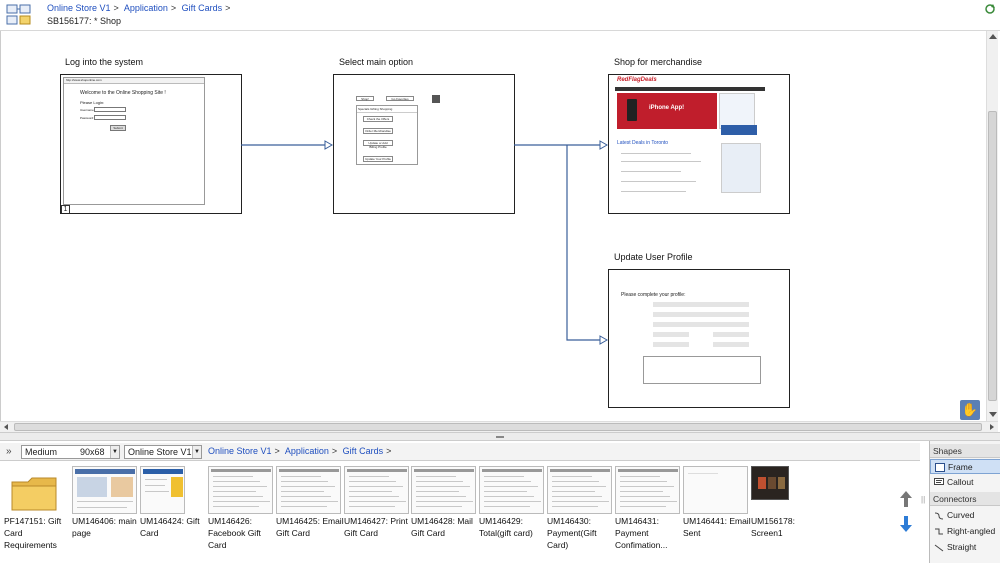  What do you see at coordinates (906, 499) in the screenshot?
I see `move-up-arrow-icon` at bounding box center [906, 499].